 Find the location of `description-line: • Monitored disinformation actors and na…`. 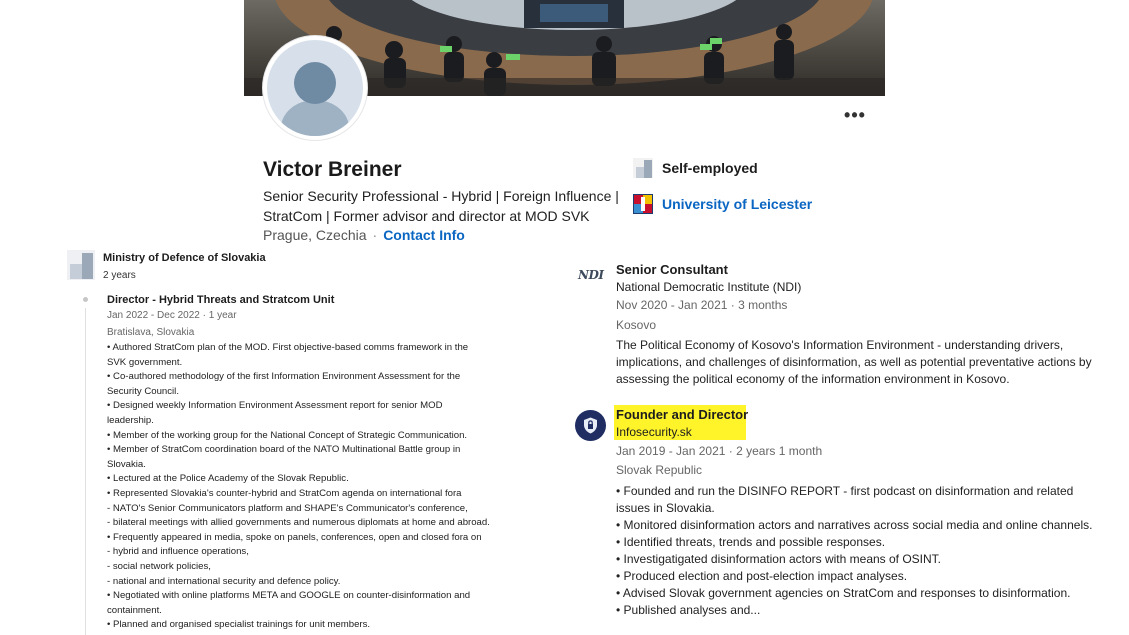

description-line: • Monitored disinformation actors and na… is located at coordinates (854, 525).